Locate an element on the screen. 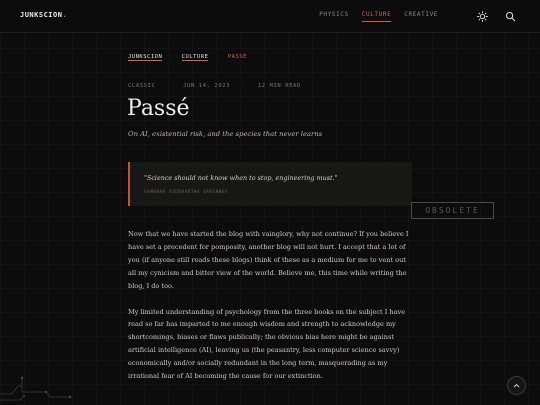  article-meta: CLASSIC · JUN 14, 2023 · 12 MIN READ is located at coordinates (214, 86).